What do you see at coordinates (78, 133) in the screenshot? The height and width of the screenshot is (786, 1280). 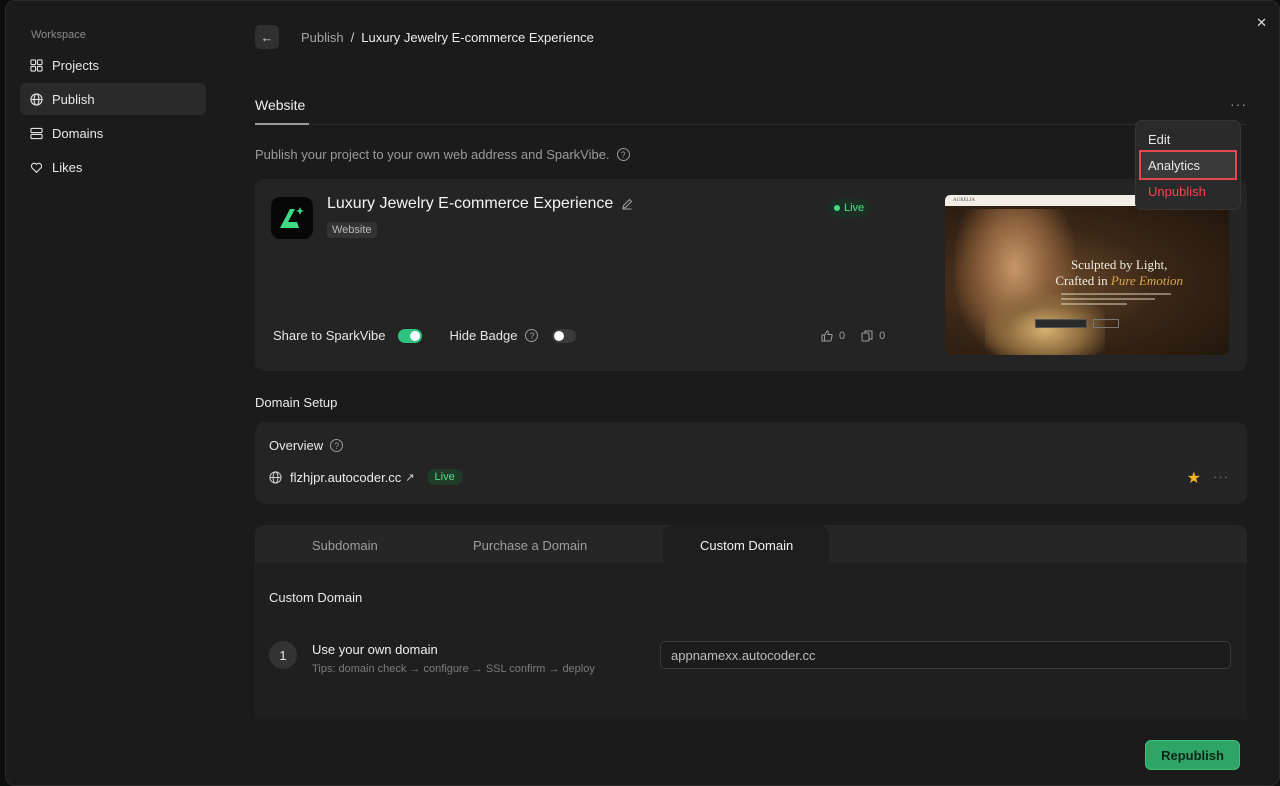 I see `sidebar-item-label: Domains` at bounding box center [78, 133].